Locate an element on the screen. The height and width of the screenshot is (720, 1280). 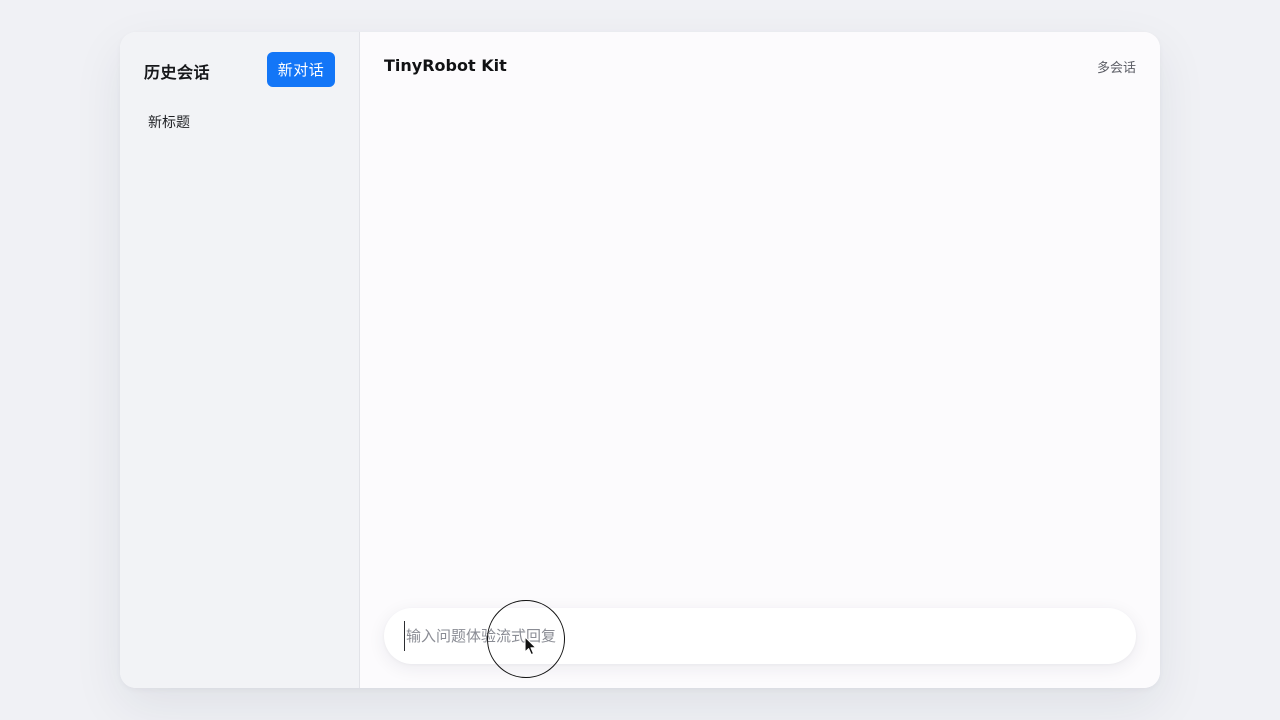
message-input is located at coordinates (756, 636).